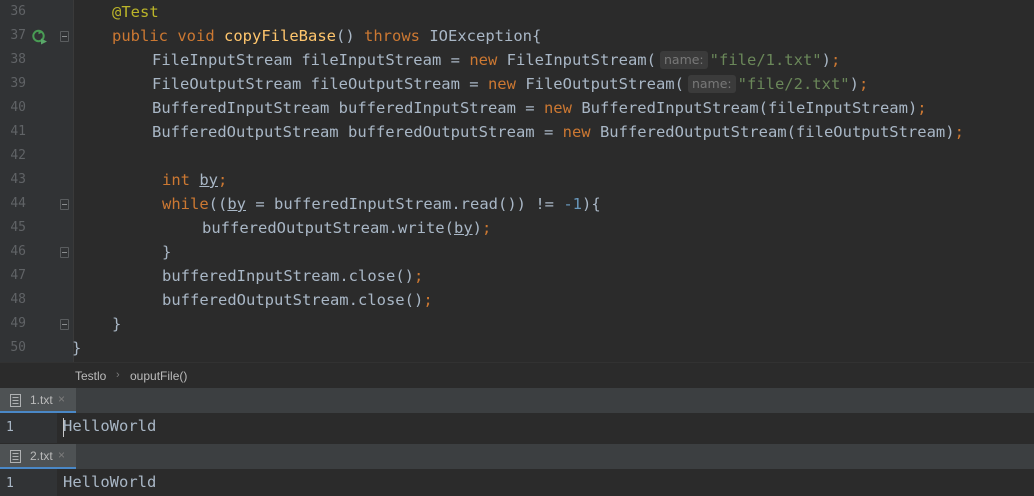 This screenshot has height=496, width=1034. I want to click on file-tab-bar: 2.txt ×, so click(517, 457).